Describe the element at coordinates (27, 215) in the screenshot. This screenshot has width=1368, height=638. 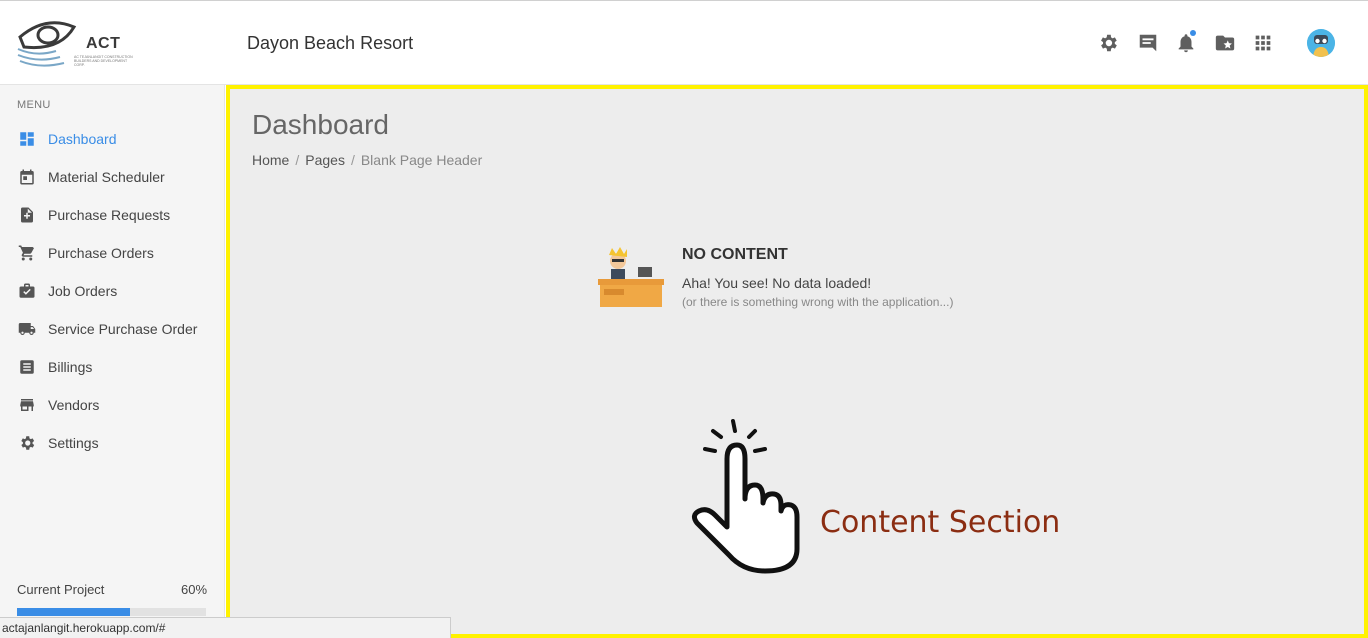
I see `file-add-icon` at that location.